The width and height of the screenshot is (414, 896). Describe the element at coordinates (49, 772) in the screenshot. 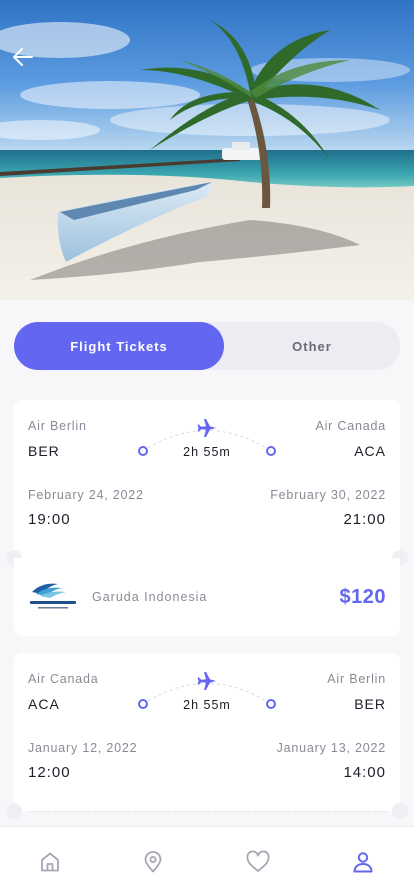

I see `departure-time: 12:00` at that location.